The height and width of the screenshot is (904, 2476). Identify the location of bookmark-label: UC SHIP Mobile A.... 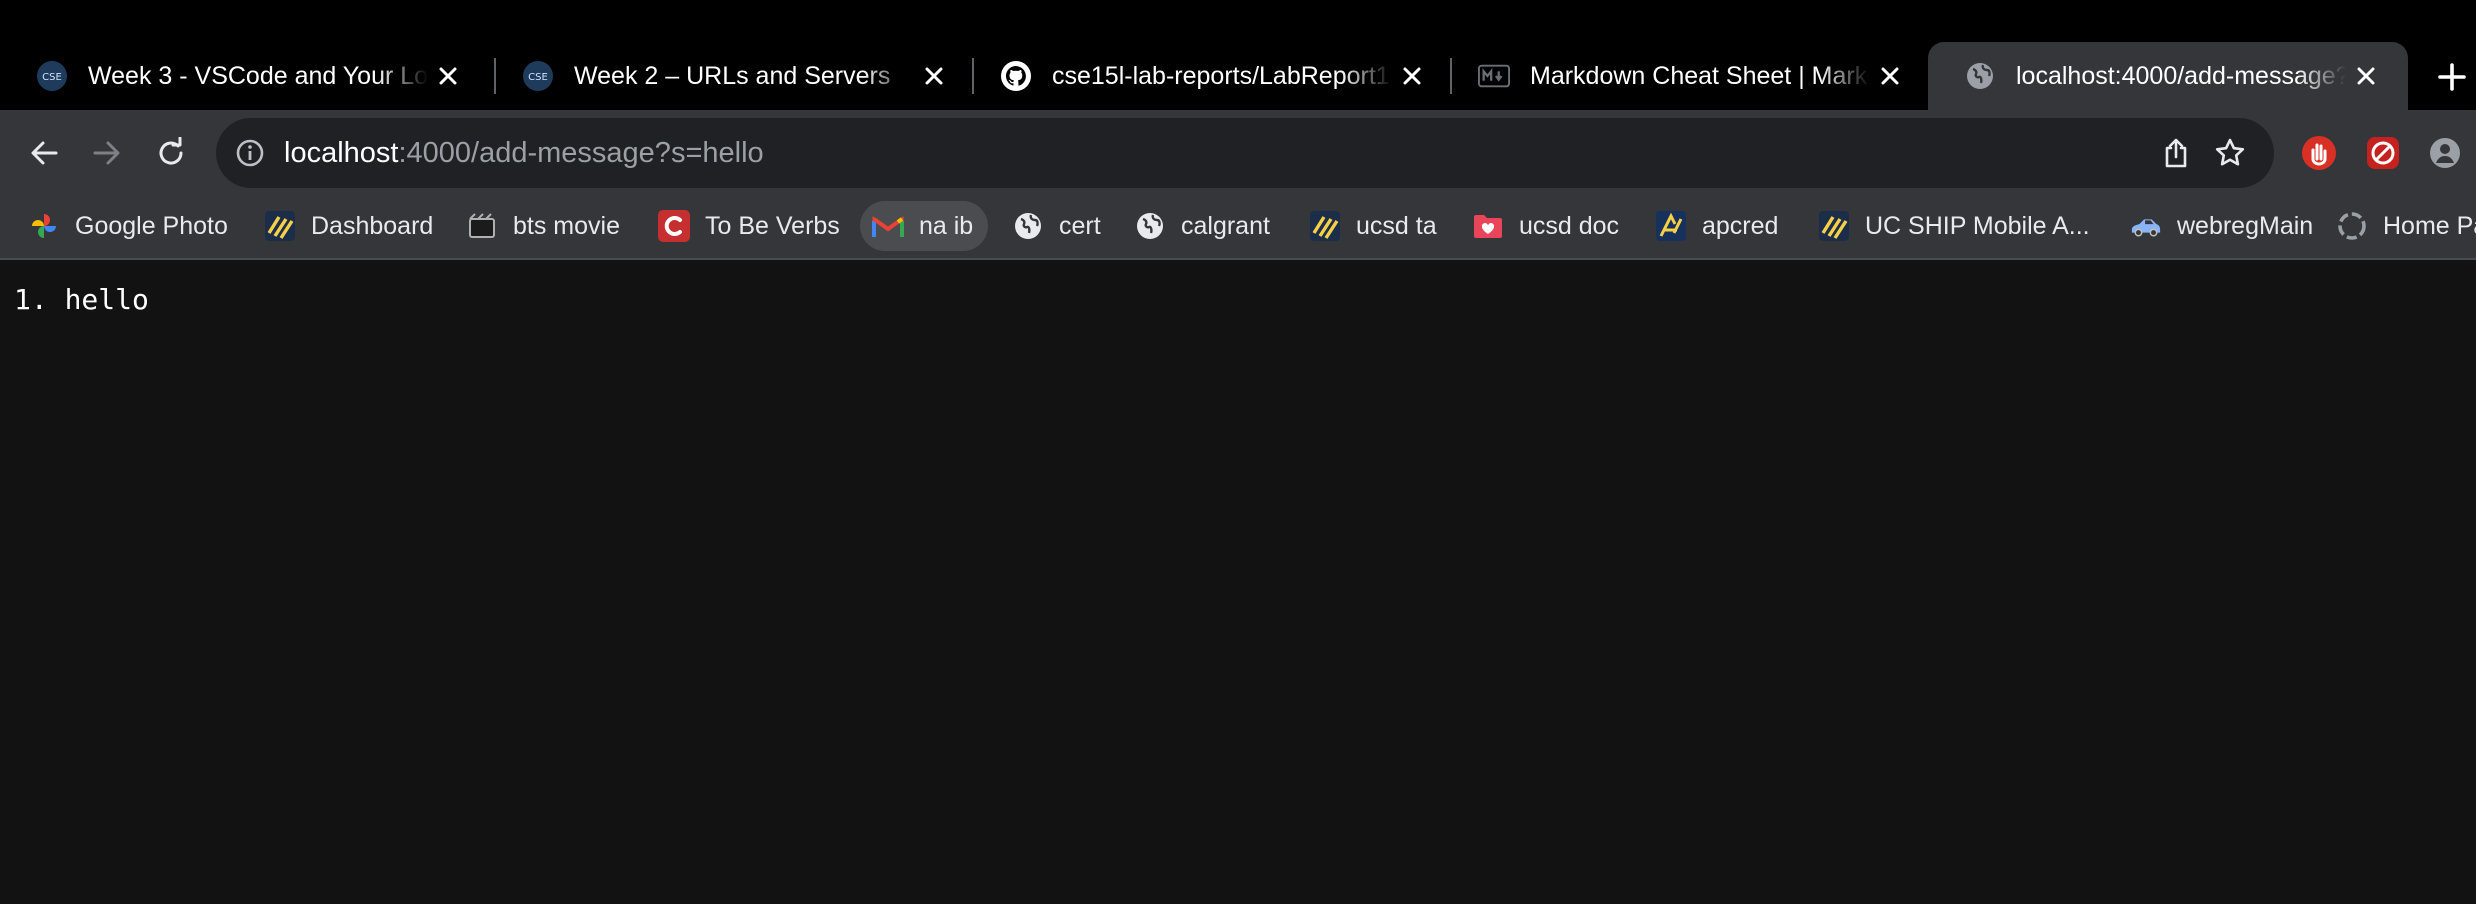
(1977, 226).